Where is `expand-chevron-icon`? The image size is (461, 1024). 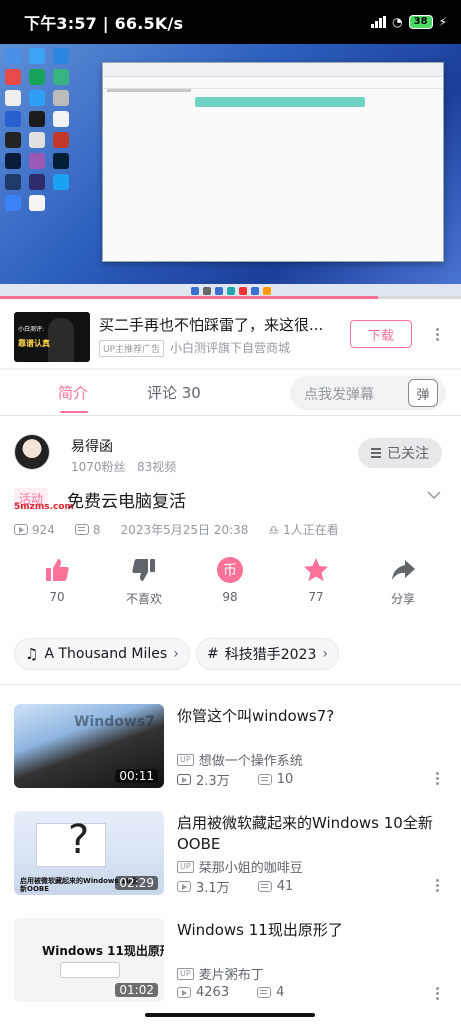 expand-chevron-icon is located at coordinates (434, 495).